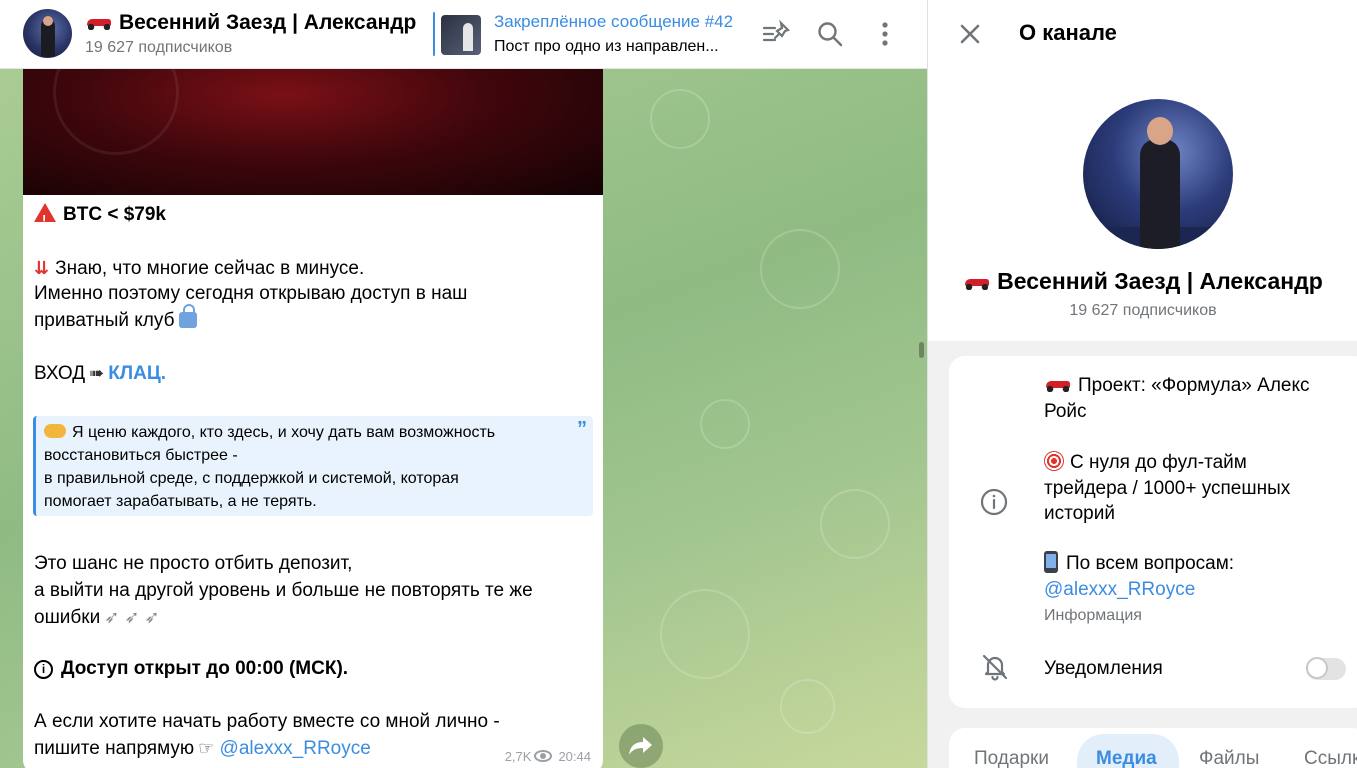 The image size is (1357, 768). Describe the element at coordinates (970, 34) in the screenshot. I see `close-icon` at that location.